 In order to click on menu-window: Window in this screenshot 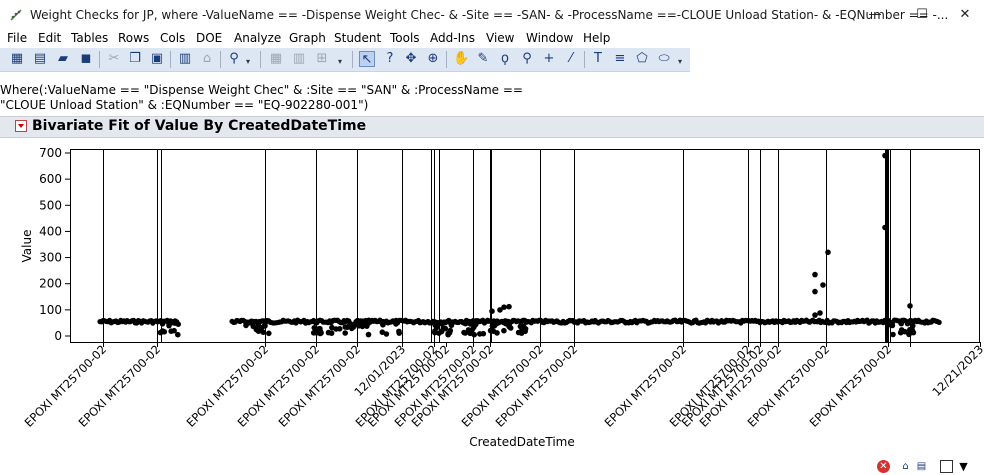, I will do `click(549, 38)`.